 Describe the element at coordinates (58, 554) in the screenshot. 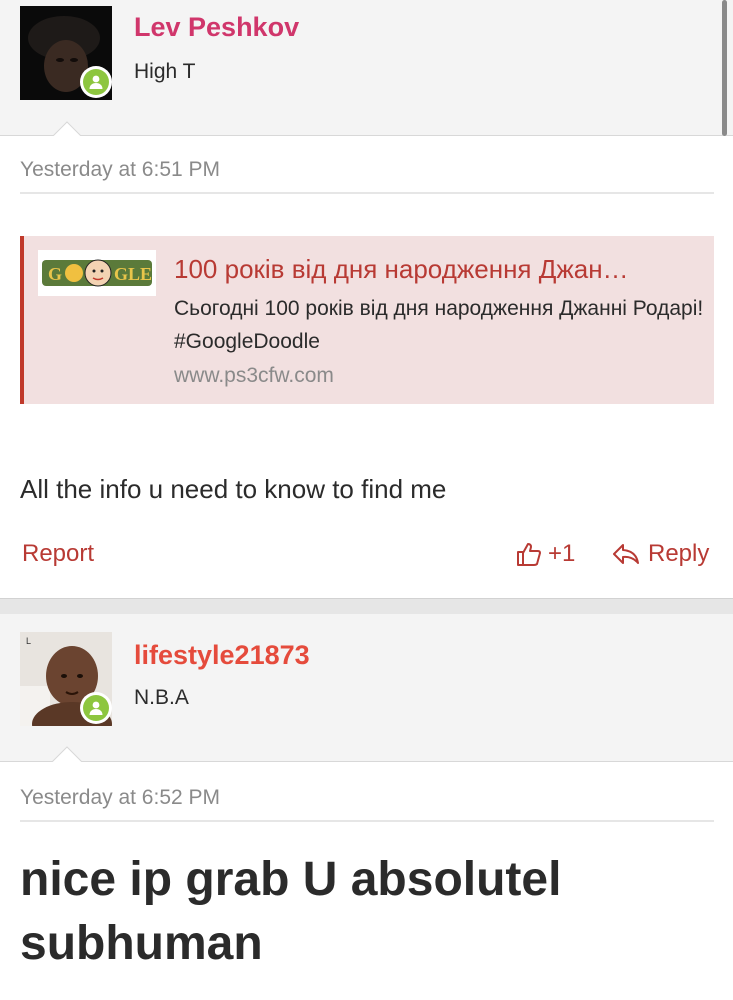

I see `report-link: Report` at that location.